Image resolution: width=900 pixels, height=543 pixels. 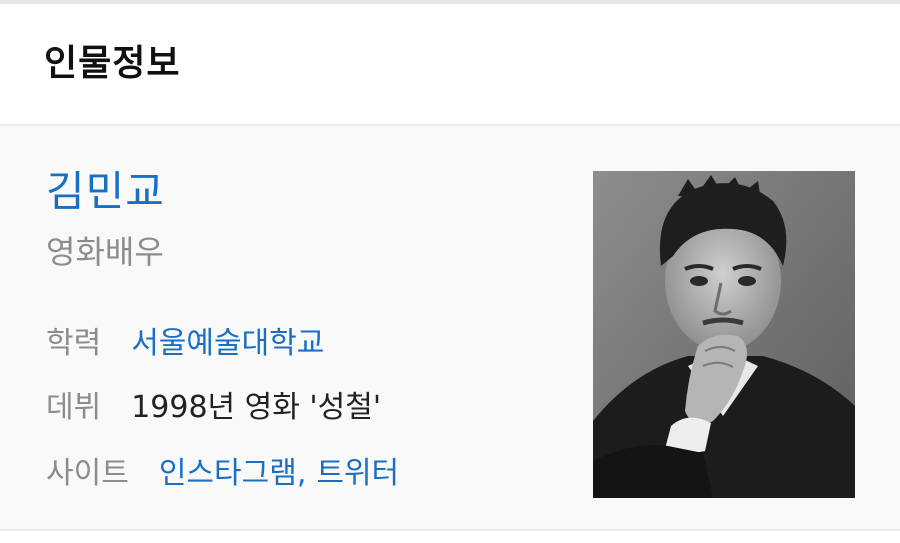 What do you see at coordinates (74, 343) in the screenshot?
I see `education-label: 학력` at bounding box center [74, 343].